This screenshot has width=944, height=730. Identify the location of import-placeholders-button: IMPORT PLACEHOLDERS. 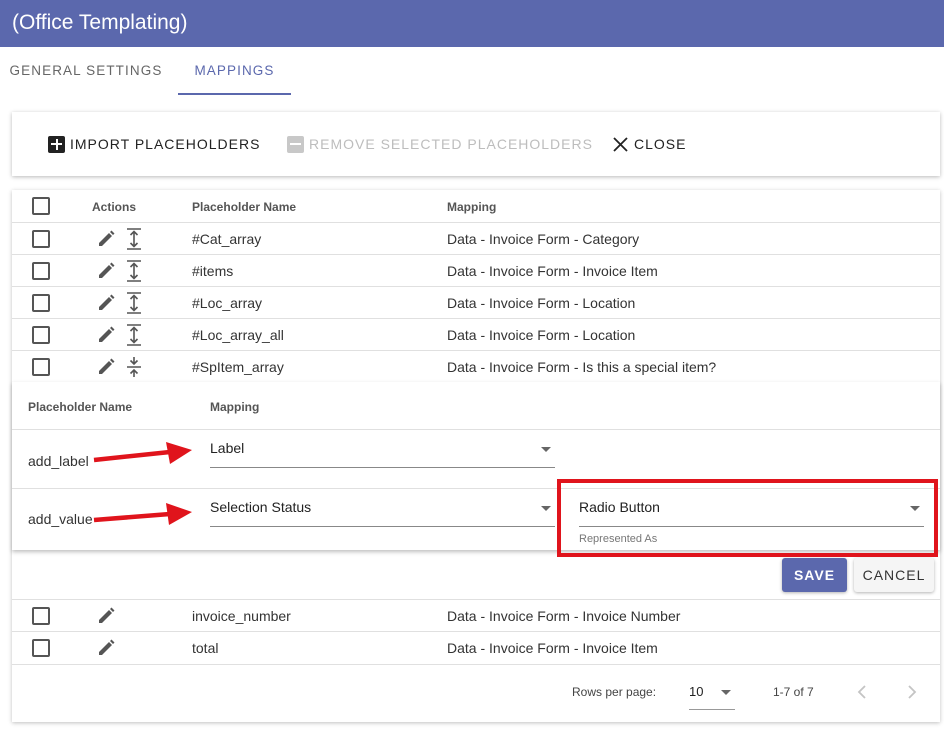
(154, 144).